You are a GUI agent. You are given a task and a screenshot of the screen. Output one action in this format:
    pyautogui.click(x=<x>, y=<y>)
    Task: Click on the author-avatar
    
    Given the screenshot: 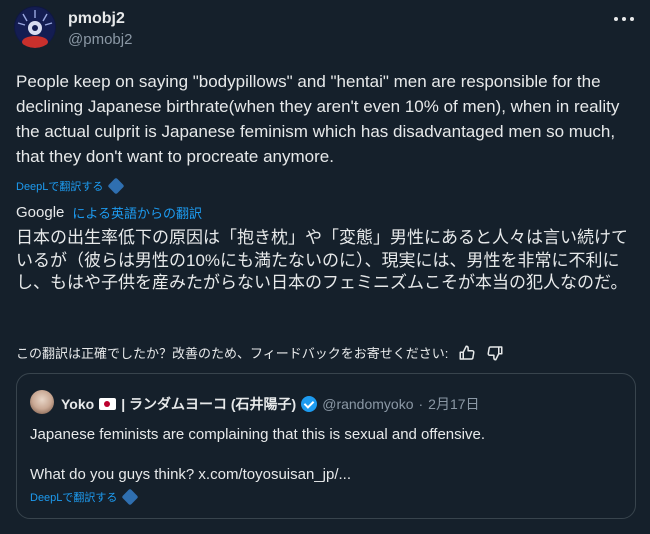 What is the action you would take?
    pyautogui.click(x=35, y=27)
    